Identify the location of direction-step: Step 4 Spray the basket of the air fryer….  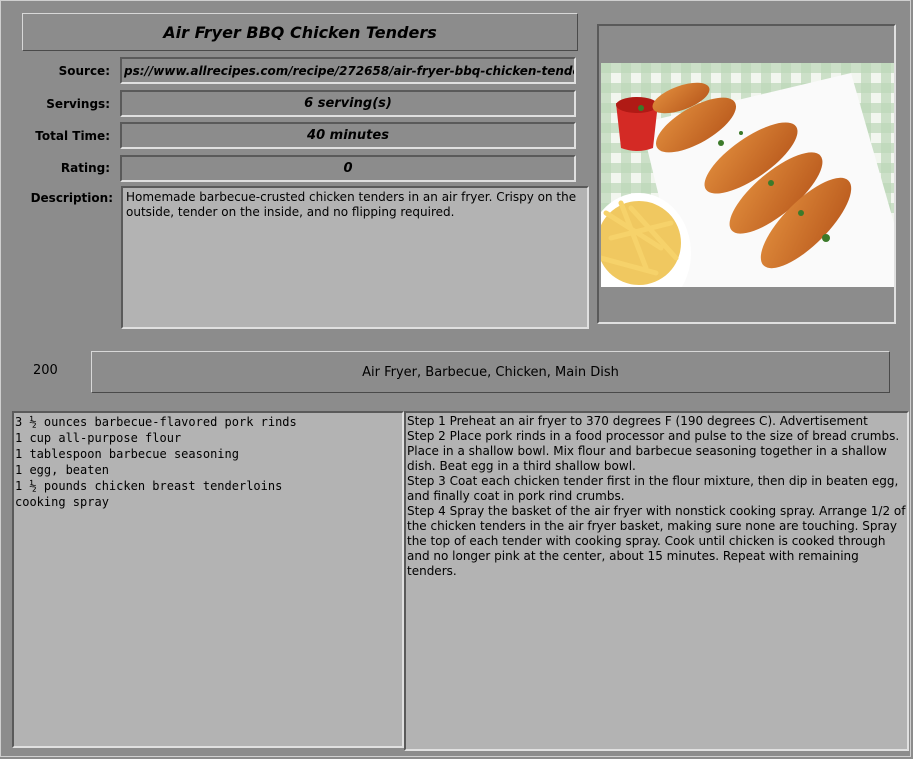
(656, 541).